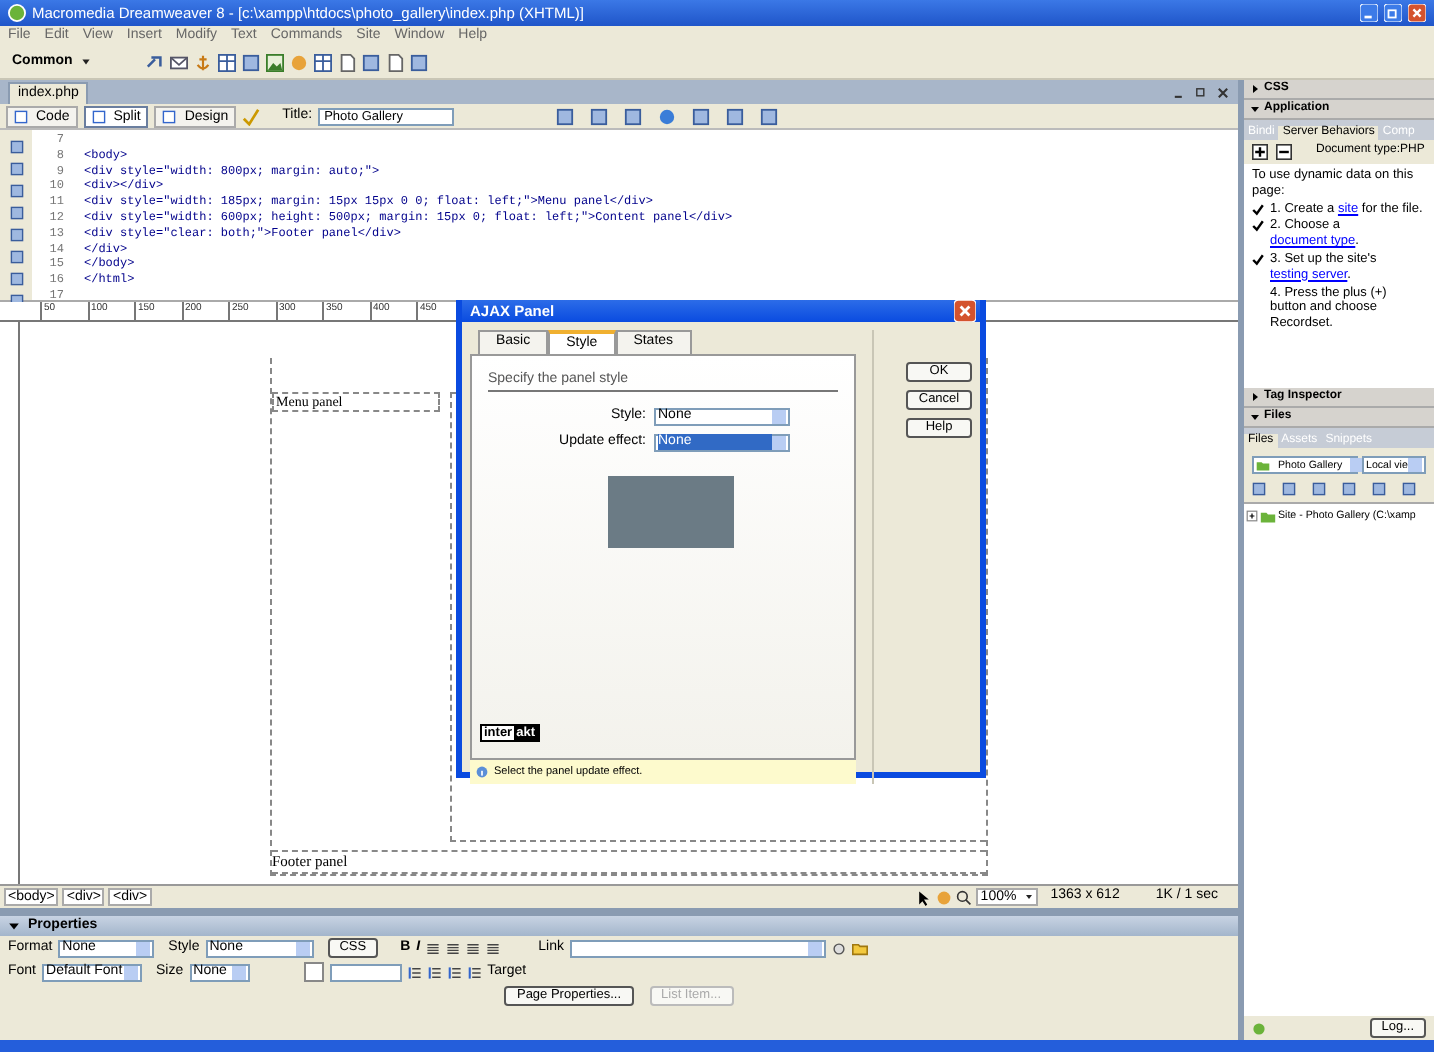 Image resolution: width=1434 pixels, height=1052 pixels. What do you see at coordinates (251, 116) in the screenshot?
I see `check-page-icon` at bounding box center [251, 116].